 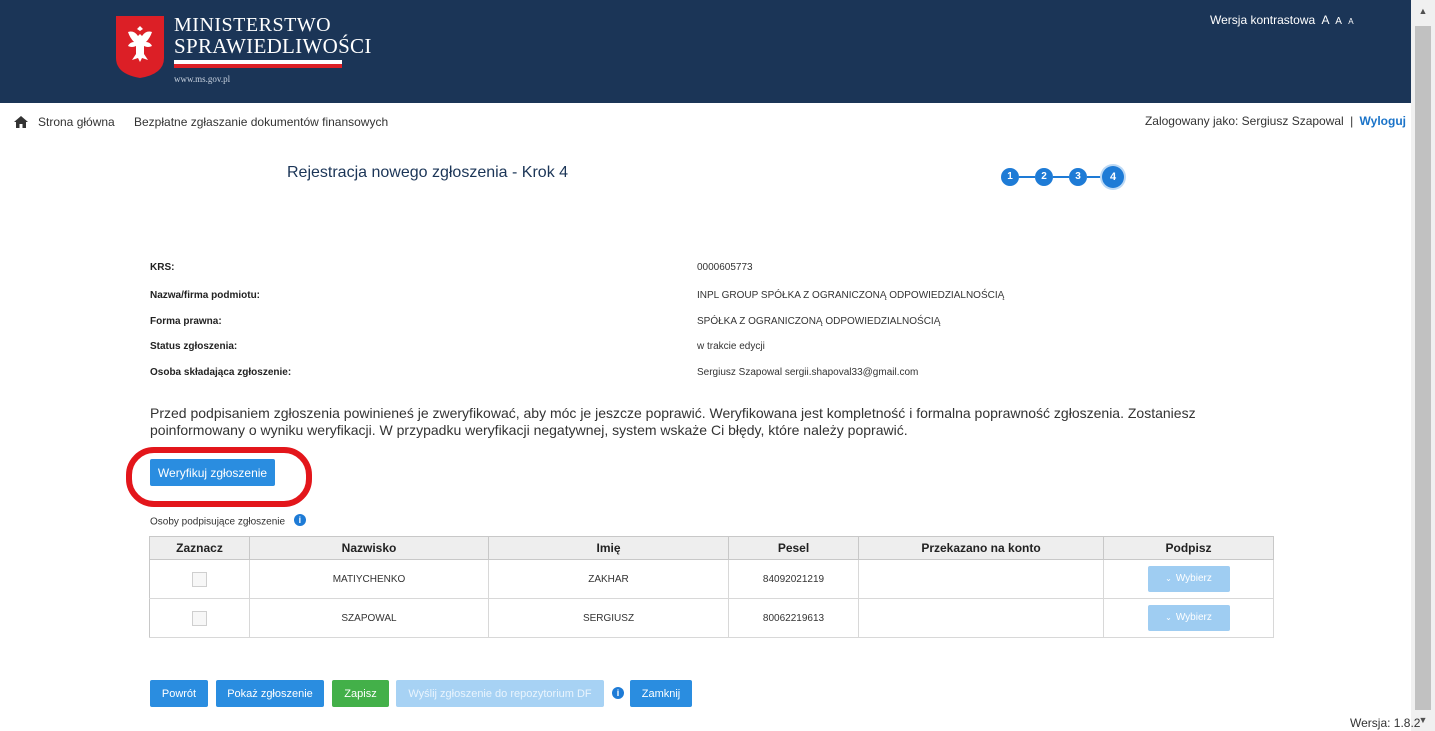 I want to click on step-1: 1, so click(x=1010, y=177).